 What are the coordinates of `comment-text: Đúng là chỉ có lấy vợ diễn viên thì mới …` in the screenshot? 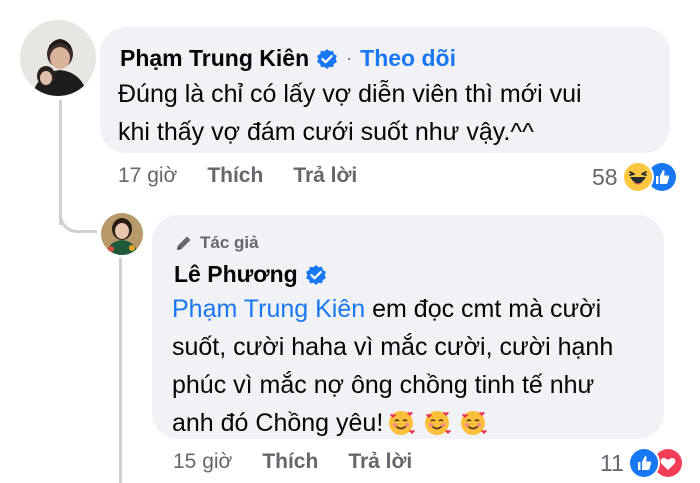 It's located at (388, 113).